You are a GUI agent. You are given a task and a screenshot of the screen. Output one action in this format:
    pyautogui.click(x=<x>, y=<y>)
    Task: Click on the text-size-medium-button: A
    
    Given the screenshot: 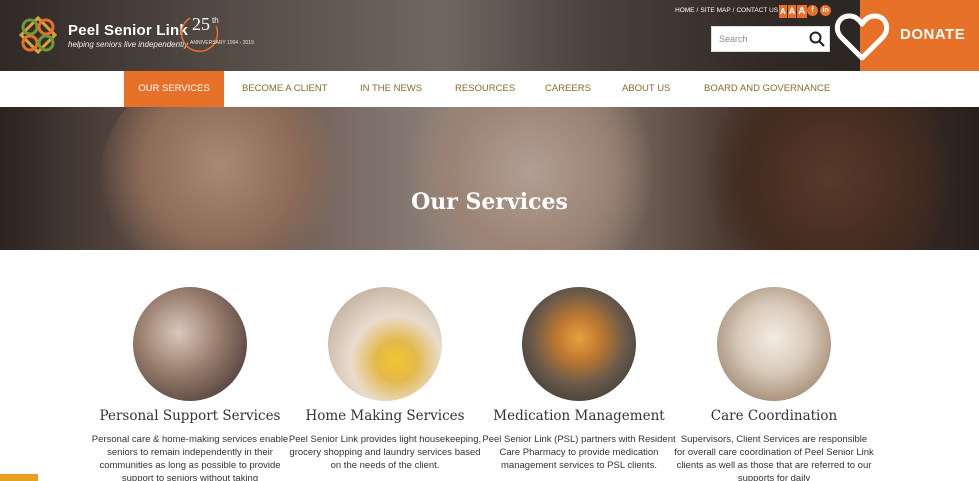 What is the action you would take?
    pyautogui.click(x=792, y=11)
    